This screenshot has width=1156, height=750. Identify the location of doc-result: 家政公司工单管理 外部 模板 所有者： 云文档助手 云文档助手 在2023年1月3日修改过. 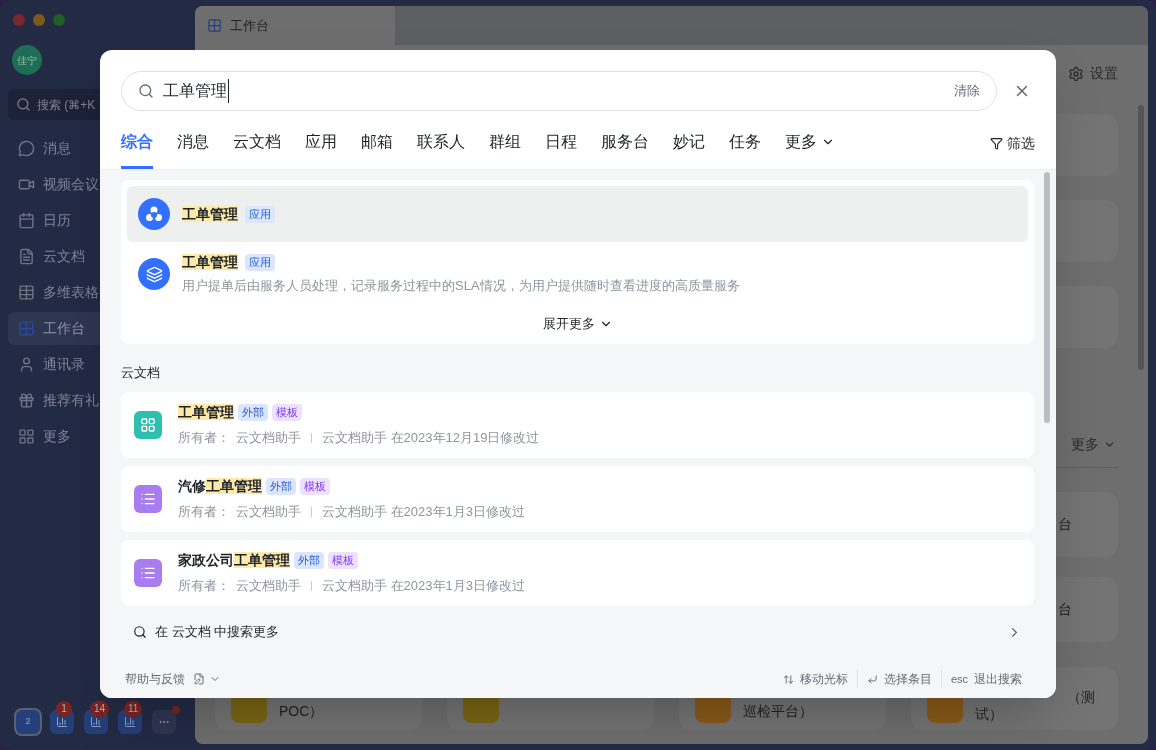
(577, 573).